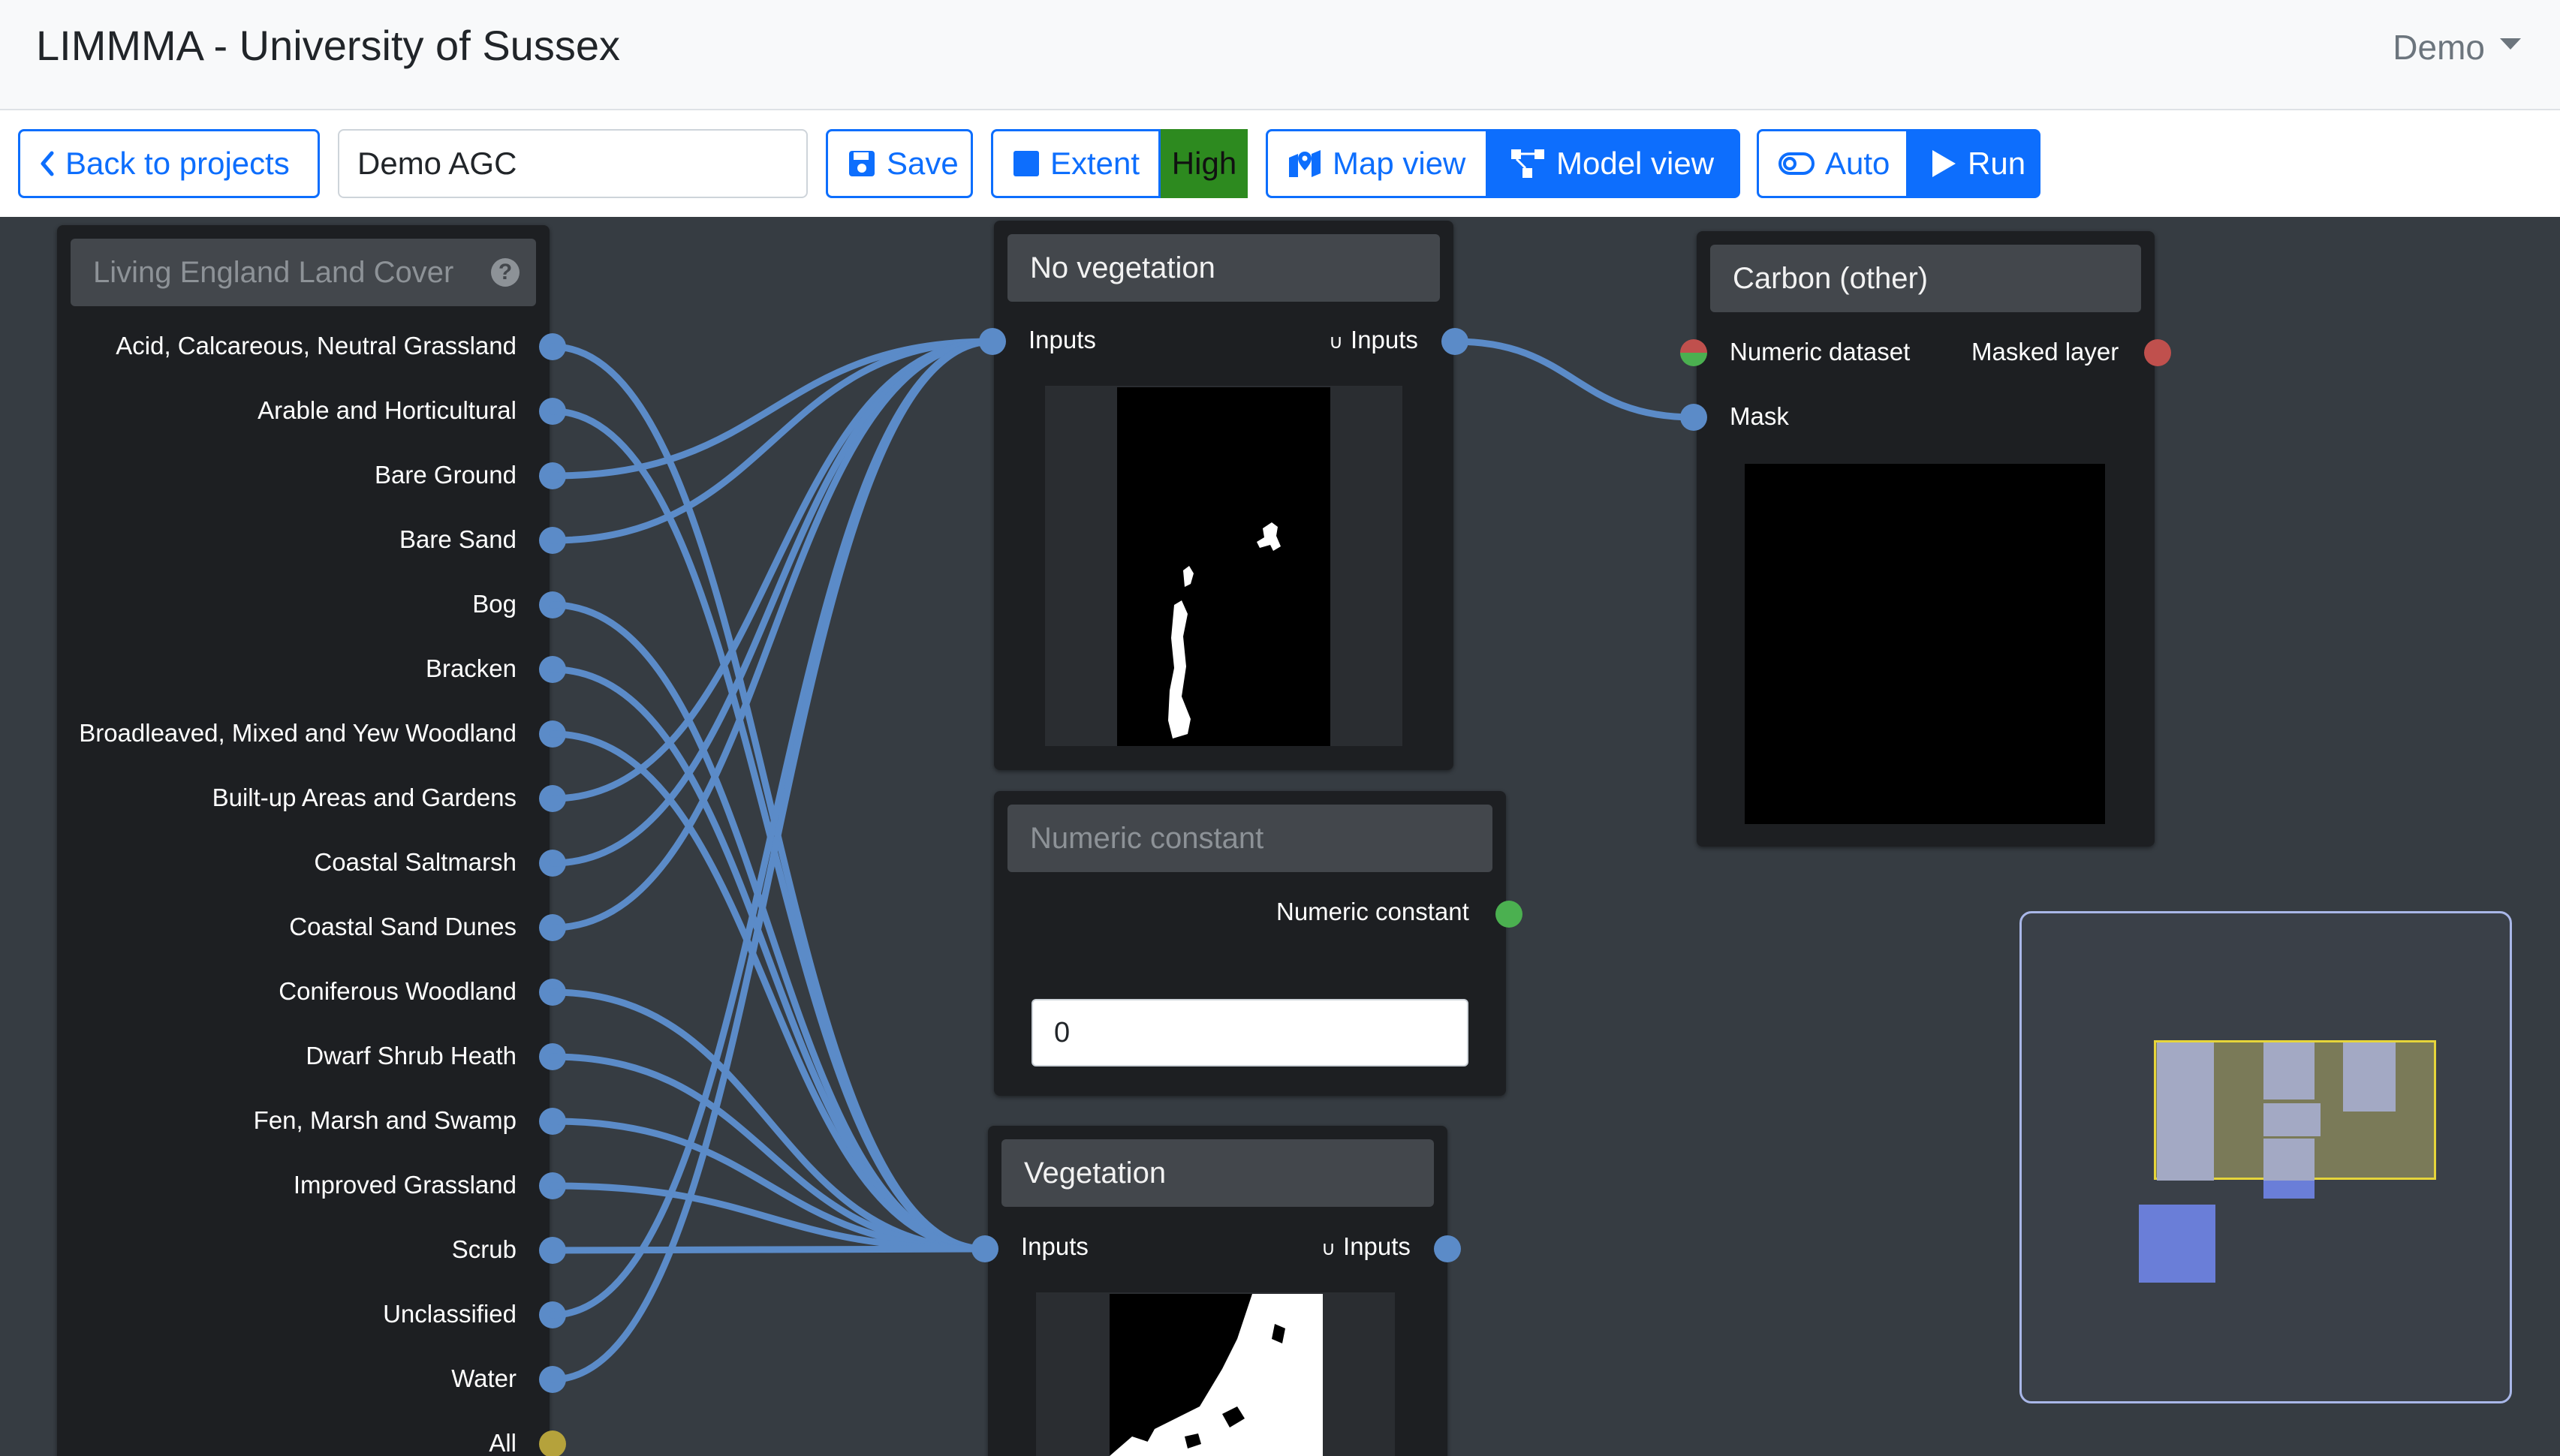 The height and width of the screenshot is (1456, 2560). Describe the element at coordinates (1820, 352) in the screenshot. I see `carbon-numeric-input-label: Numeric dataset` at that location.